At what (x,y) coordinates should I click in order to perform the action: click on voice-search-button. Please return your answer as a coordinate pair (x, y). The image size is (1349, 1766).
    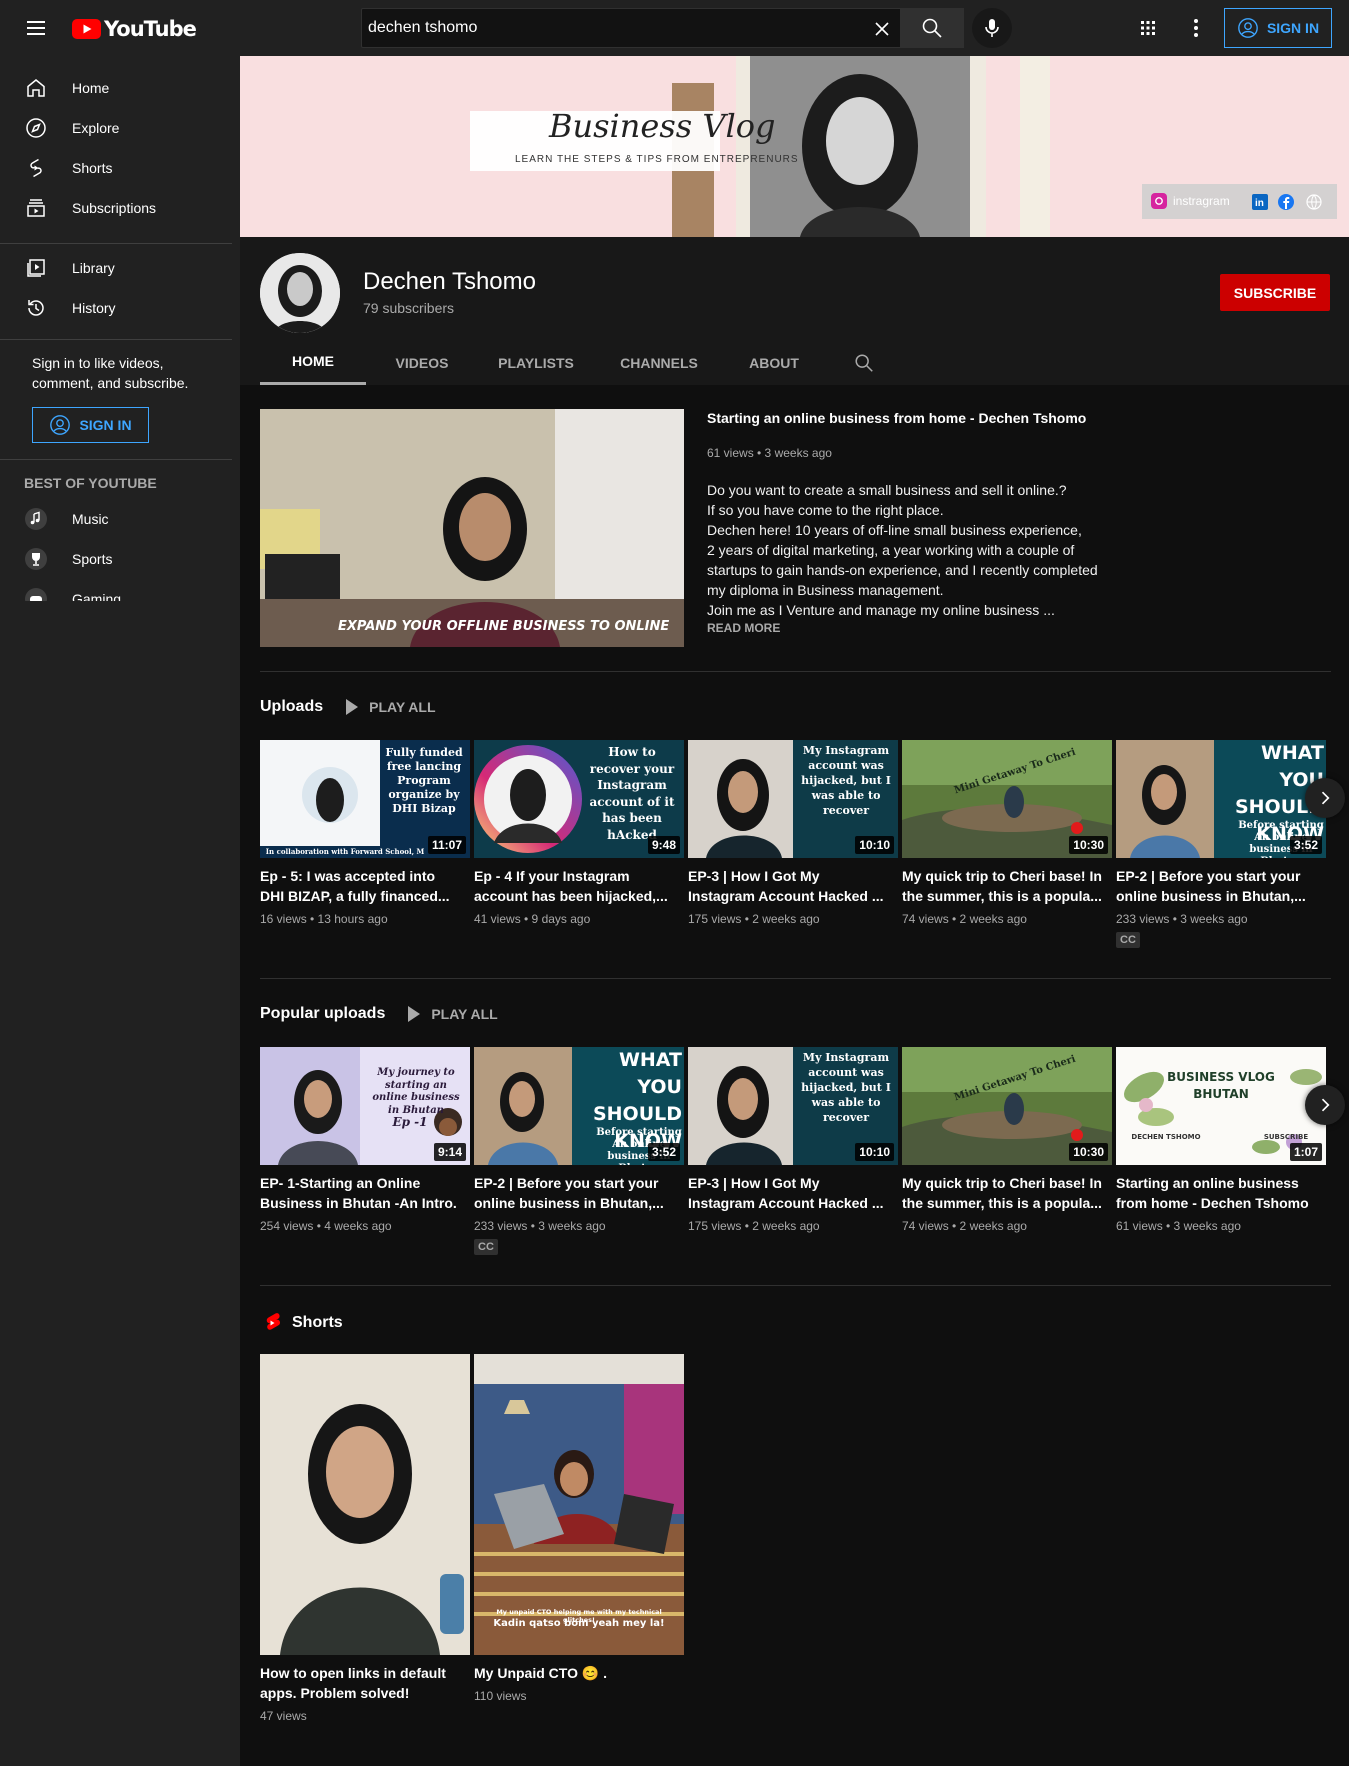
    Looking at the image, I should click on (992, 28).